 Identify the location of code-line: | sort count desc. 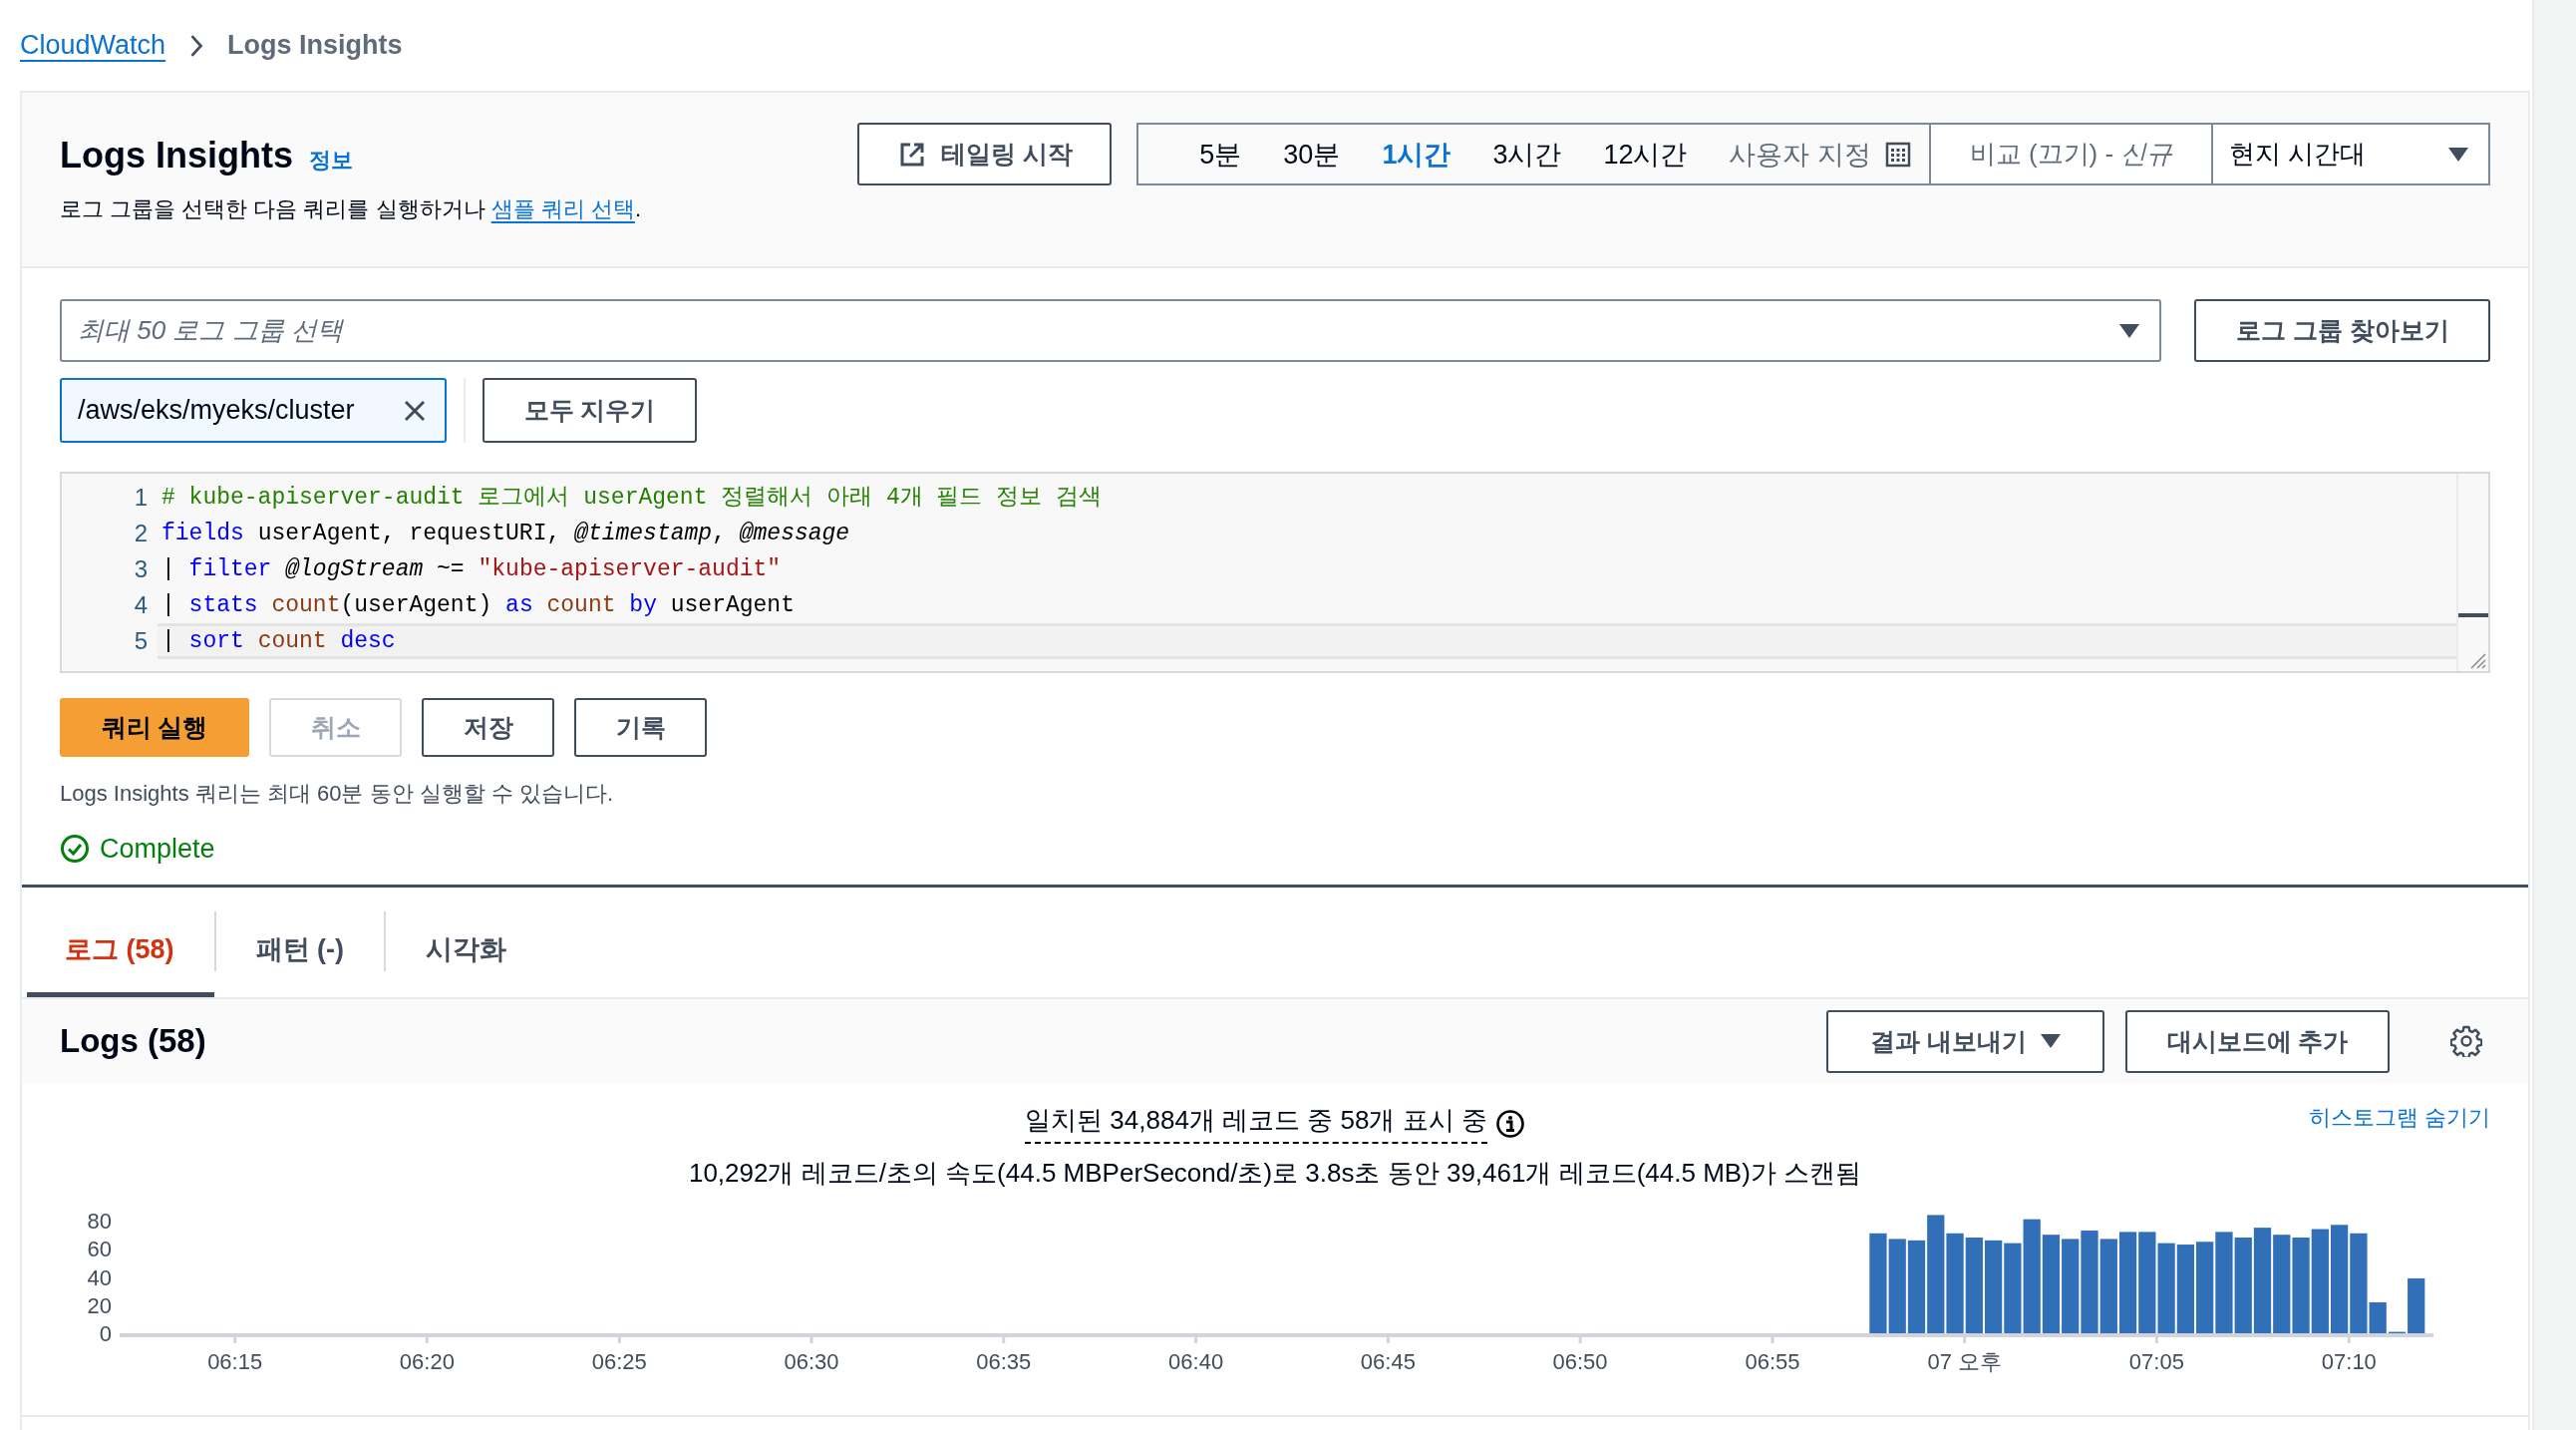
(278, 641).